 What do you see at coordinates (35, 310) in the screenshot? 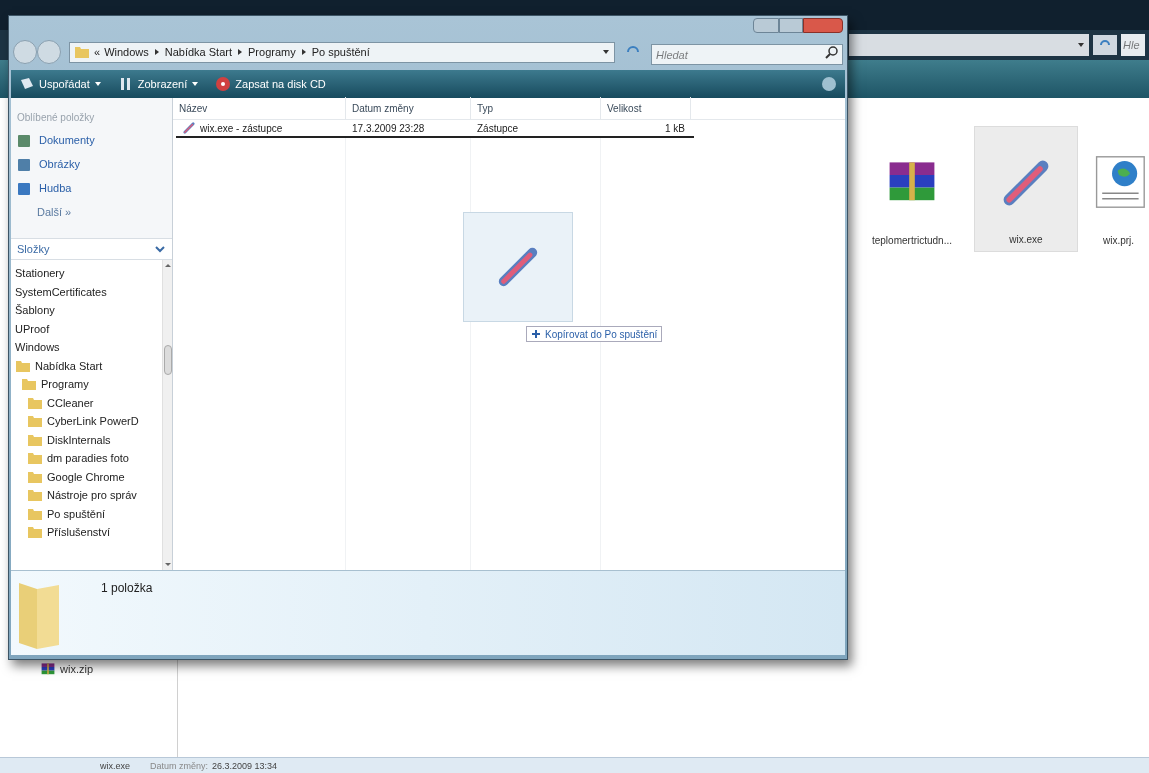
I see `folder-tree-item: Šablony` at bounding box center [35, 310].